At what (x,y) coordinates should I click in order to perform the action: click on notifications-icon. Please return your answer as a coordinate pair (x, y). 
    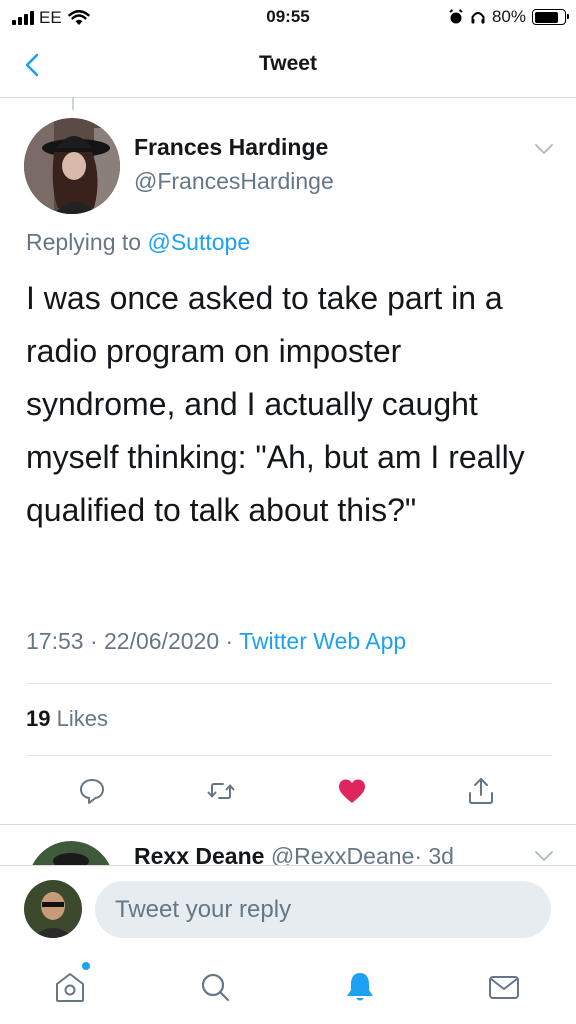
    Looking at the image, I should click on (360, 987).